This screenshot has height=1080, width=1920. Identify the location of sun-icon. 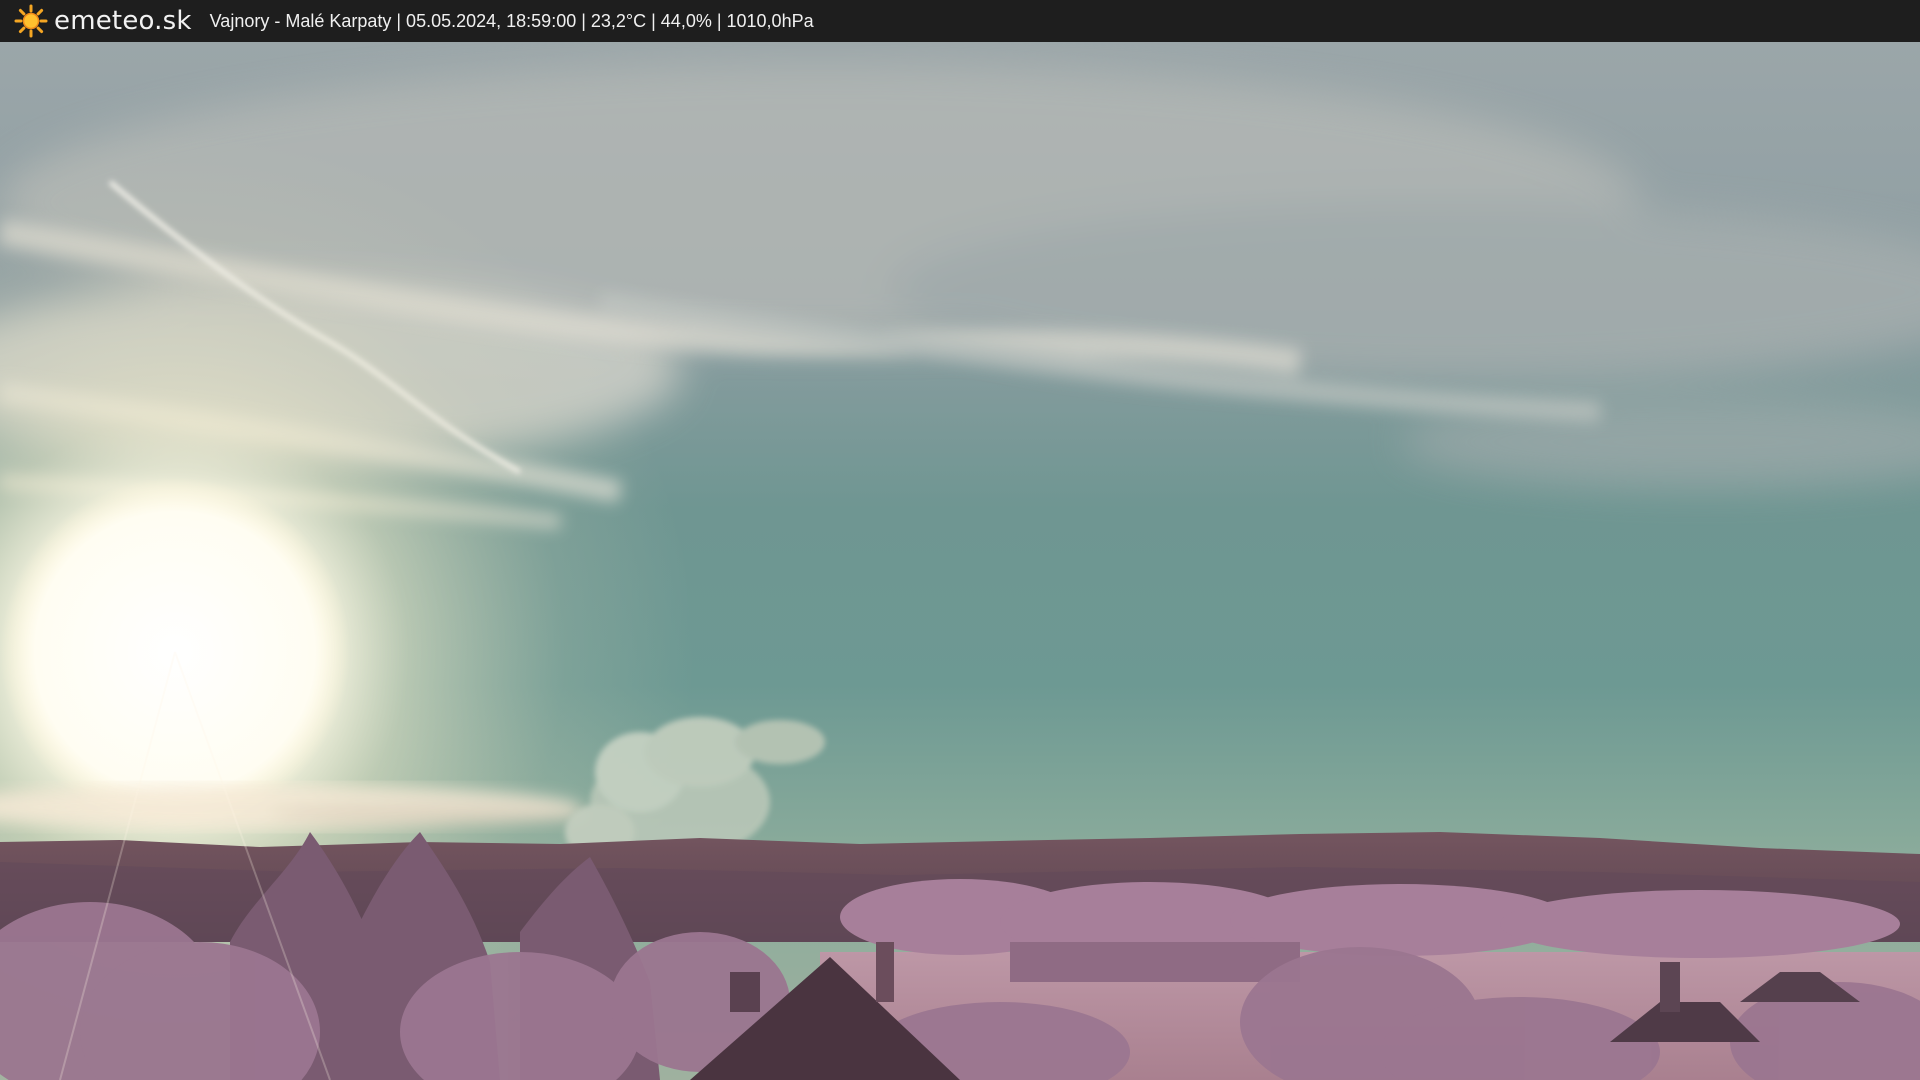
(31, 21).